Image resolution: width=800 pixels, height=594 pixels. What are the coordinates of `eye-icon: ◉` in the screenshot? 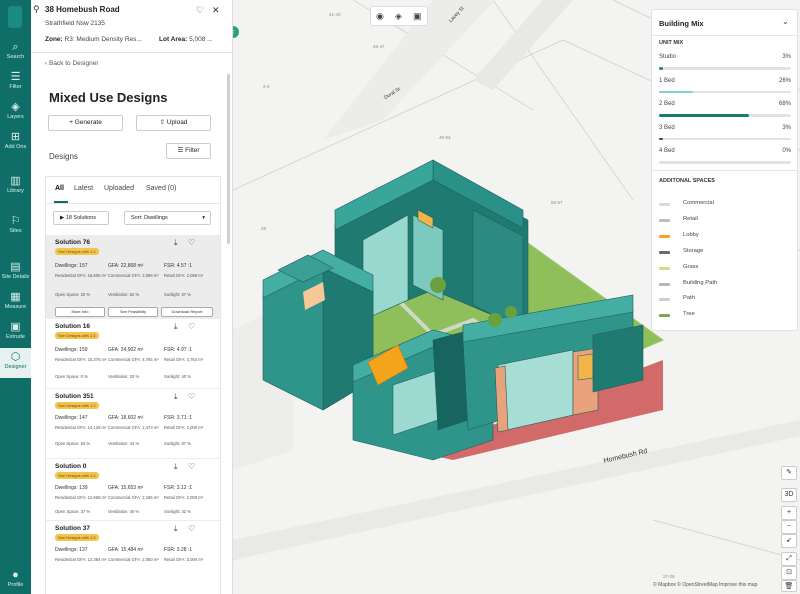 It's located at (380, 16).